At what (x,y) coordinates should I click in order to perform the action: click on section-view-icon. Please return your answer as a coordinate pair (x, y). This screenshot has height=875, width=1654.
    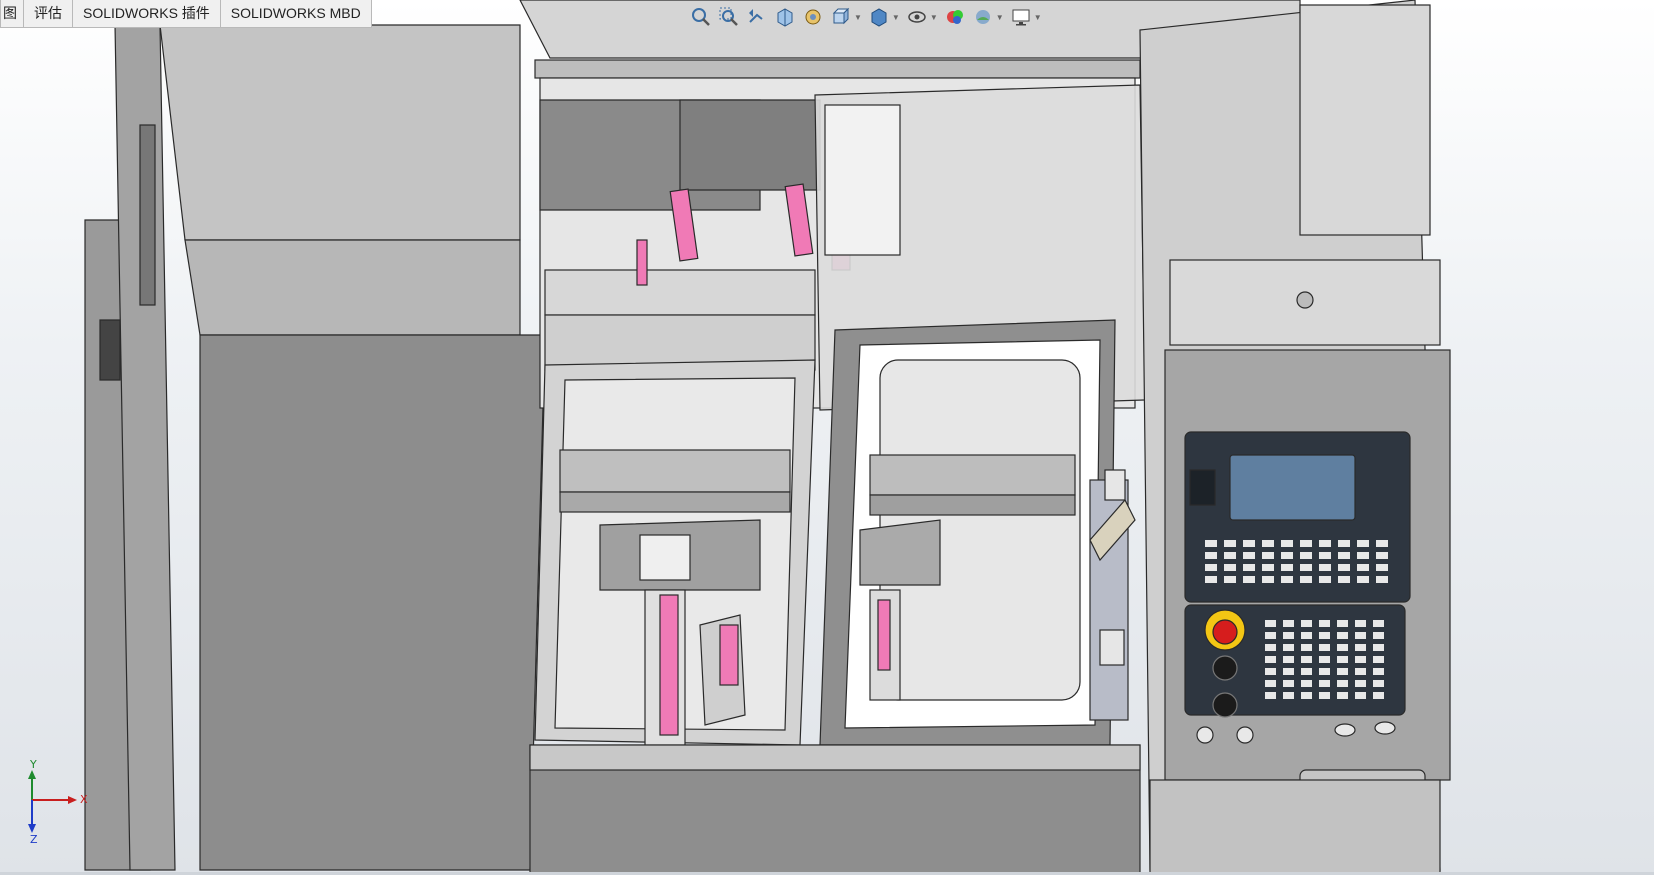
    Looking at the image, I should click on (785, 17).